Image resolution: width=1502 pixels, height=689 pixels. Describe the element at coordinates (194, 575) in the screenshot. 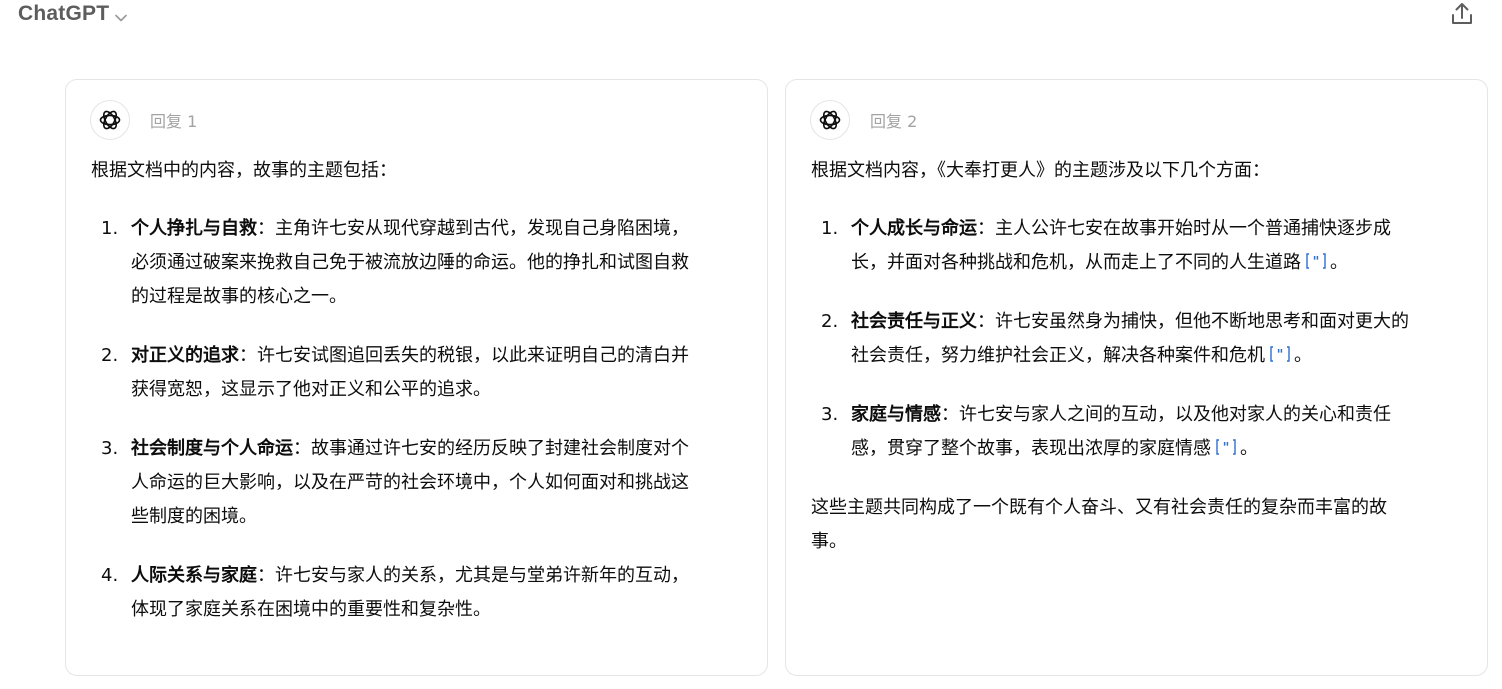

I see `item-heading: 人际关系与家庭` at that location.